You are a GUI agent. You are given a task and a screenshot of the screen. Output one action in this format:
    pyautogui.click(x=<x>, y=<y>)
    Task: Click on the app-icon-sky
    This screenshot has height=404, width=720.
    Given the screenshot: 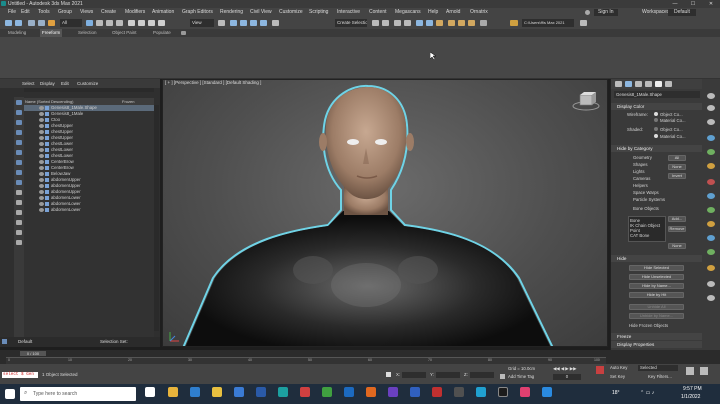 What is the action you would take?
    pyautogui.click(x=547, y=392)
    